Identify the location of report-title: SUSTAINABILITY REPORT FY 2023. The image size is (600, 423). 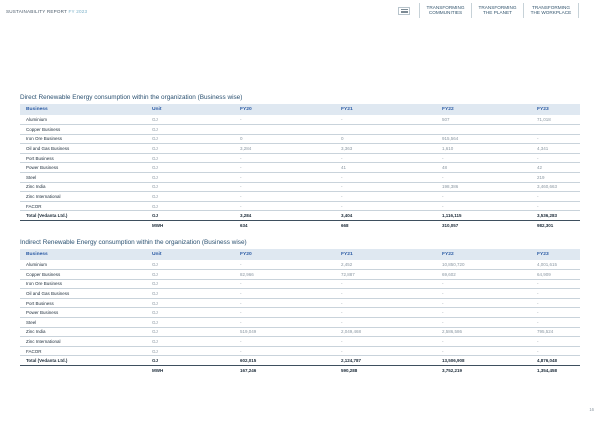
(46, 11).